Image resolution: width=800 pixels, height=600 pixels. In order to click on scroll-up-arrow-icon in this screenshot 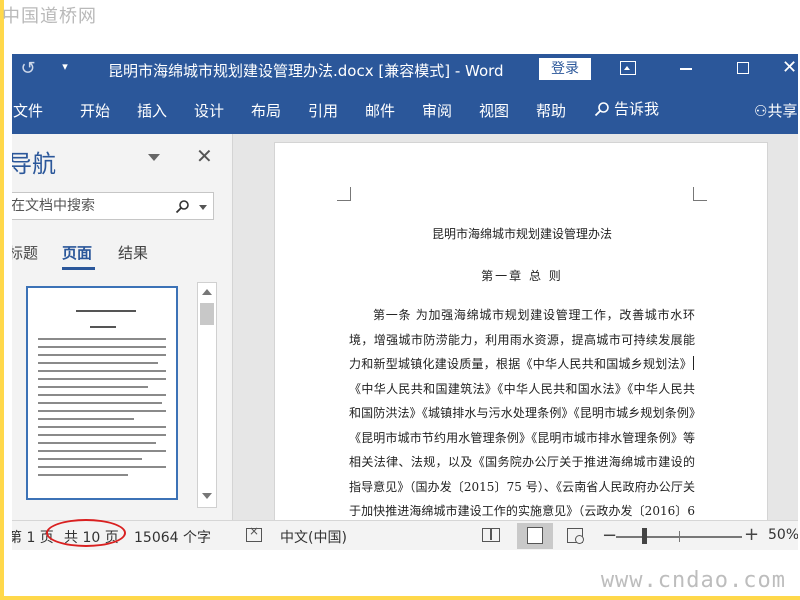, I will do `click(207, 292)`.